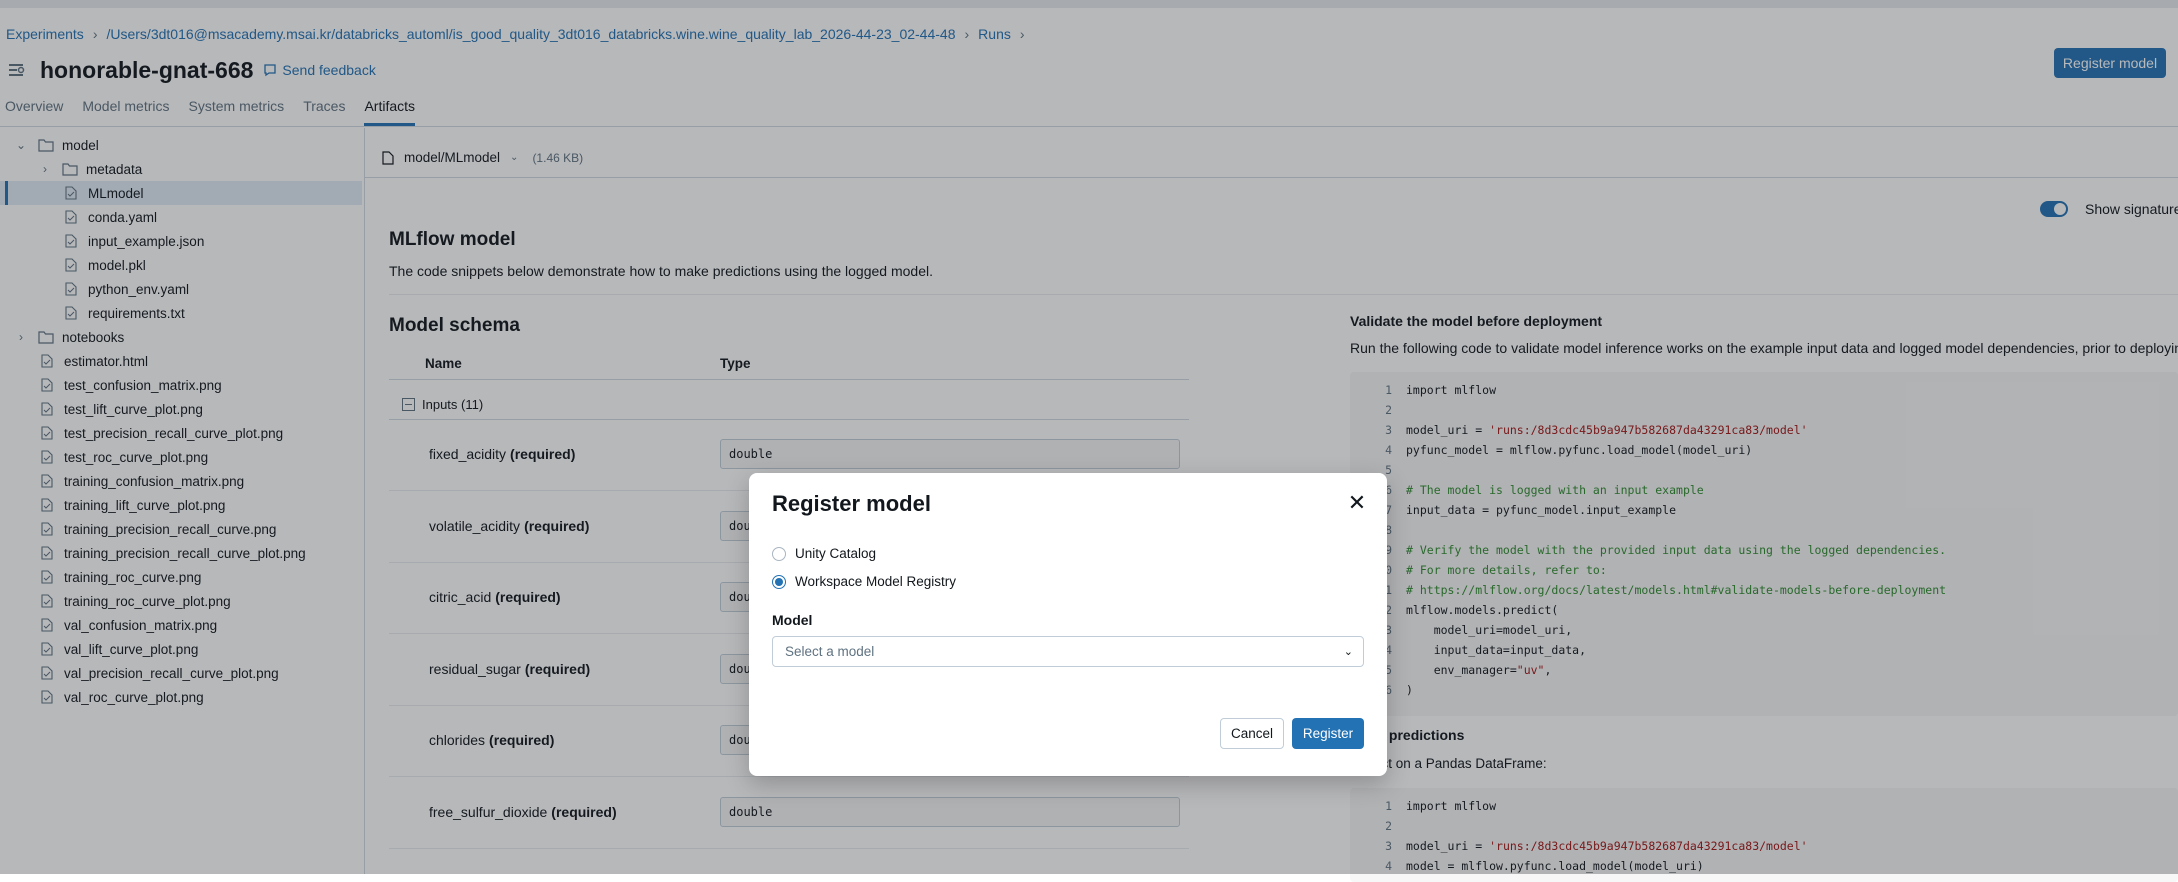 This screenshot has width=2178, height=882. What do you see at coordinates (779, 581) in the screenshot?
I see `radio-circle-selected` at bounding box center [779, 581].